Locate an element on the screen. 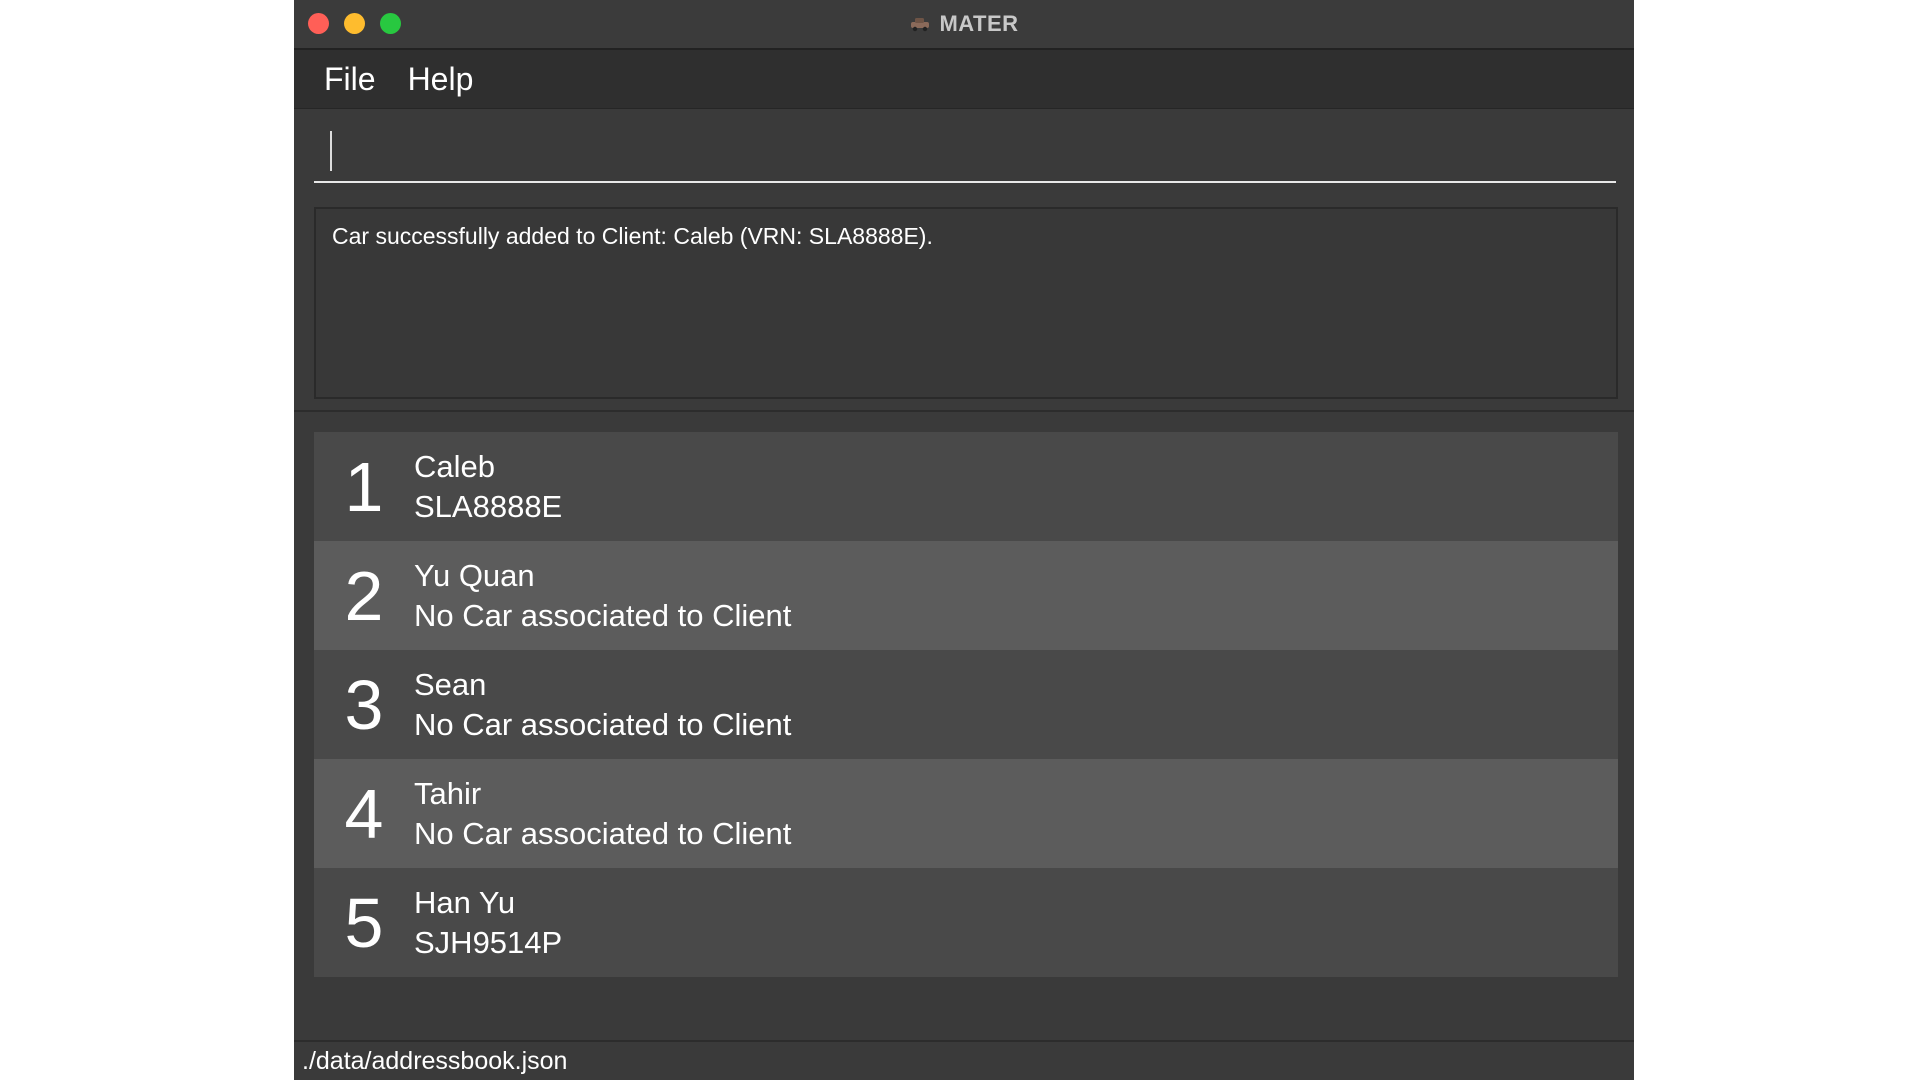 This screenshot has width=1920, height=1080. client-name: Tahir is located at coordinates (448, 793).